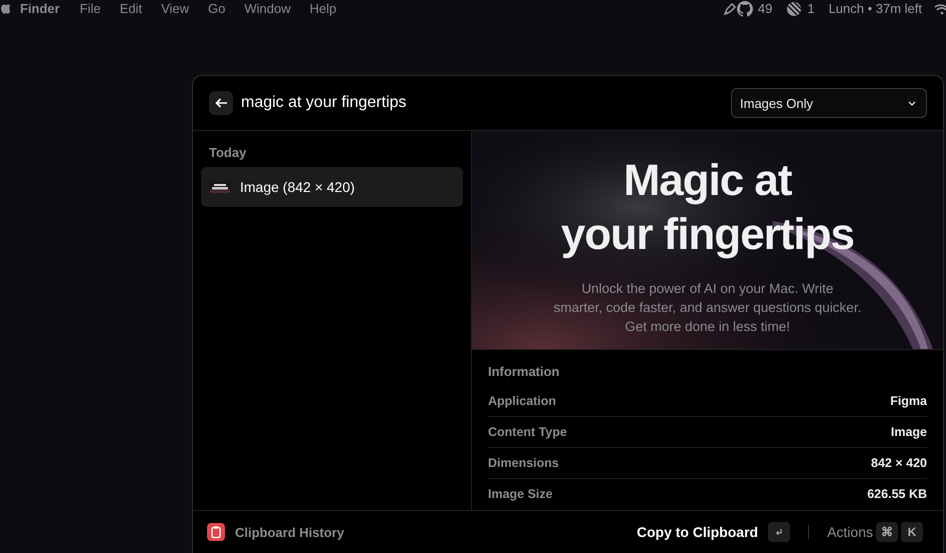 Image resolution: width=946 pixels, height=553 pixels. I want to click on calendar-event: Lunch • 37m left, so click(875, 8).